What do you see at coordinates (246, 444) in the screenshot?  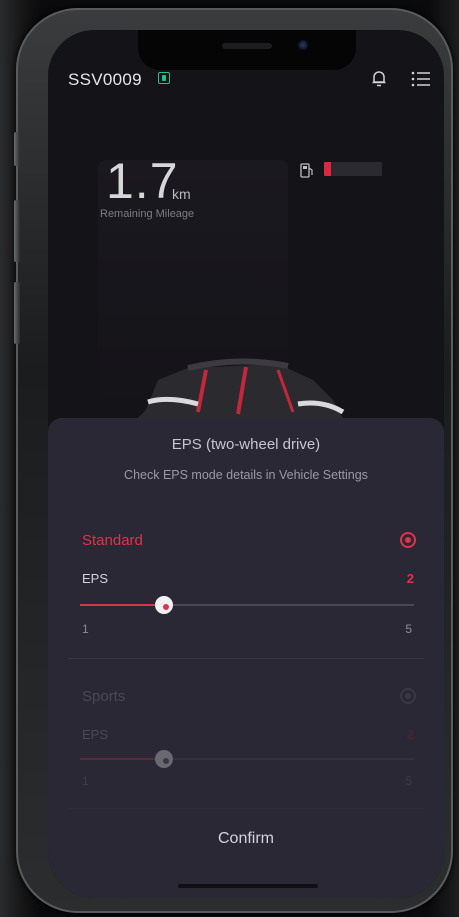 I see `sheet-title: EPS (two-wheel drive)` at bounding box center [246, 444].